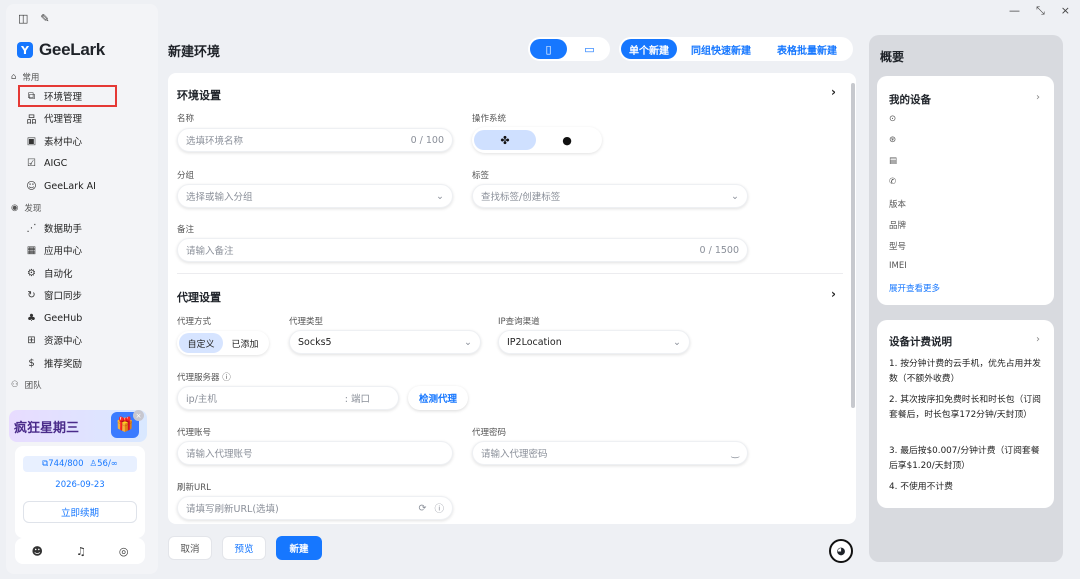 Image resolution: width=1080 pixels, height=579 pixels. Describe the element at coordinates (53, 250) in the screenshot. I see `sidebar-item-app-center: ▦ 应用中心` at that location.